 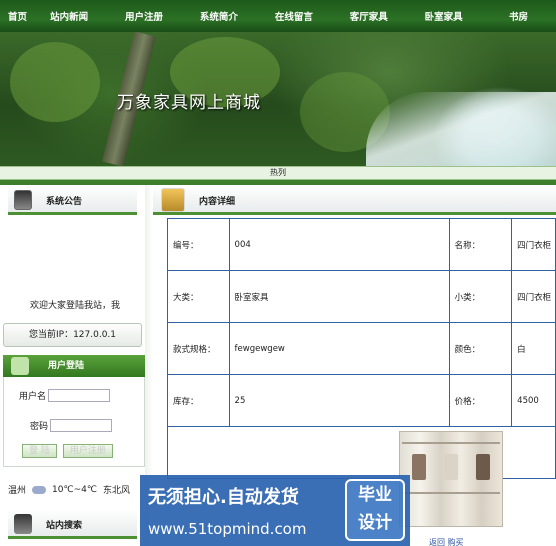 What do you see at coordinates (518, 16) in the screenshot?
I see `nav-item-study: 书房` at bounding box center [518, 16].